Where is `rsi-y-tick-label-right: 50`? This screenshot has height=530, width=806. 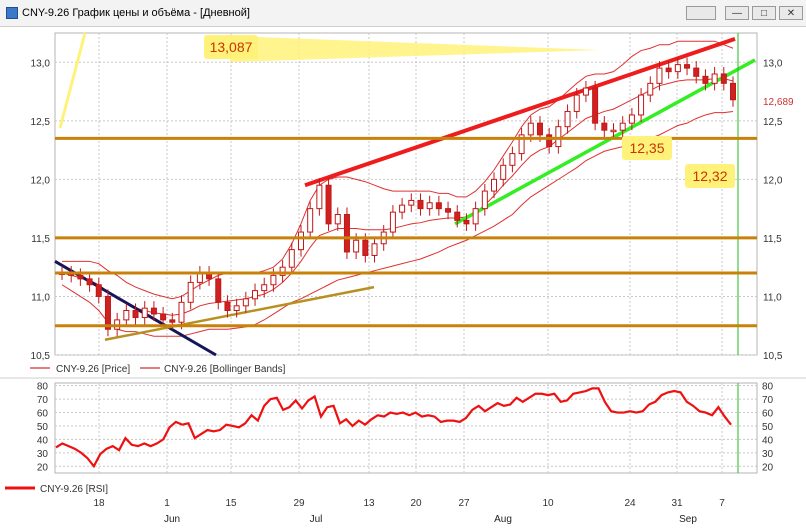
rsi-y-tick-label-right: 50 is located at coordinates (768, 427).